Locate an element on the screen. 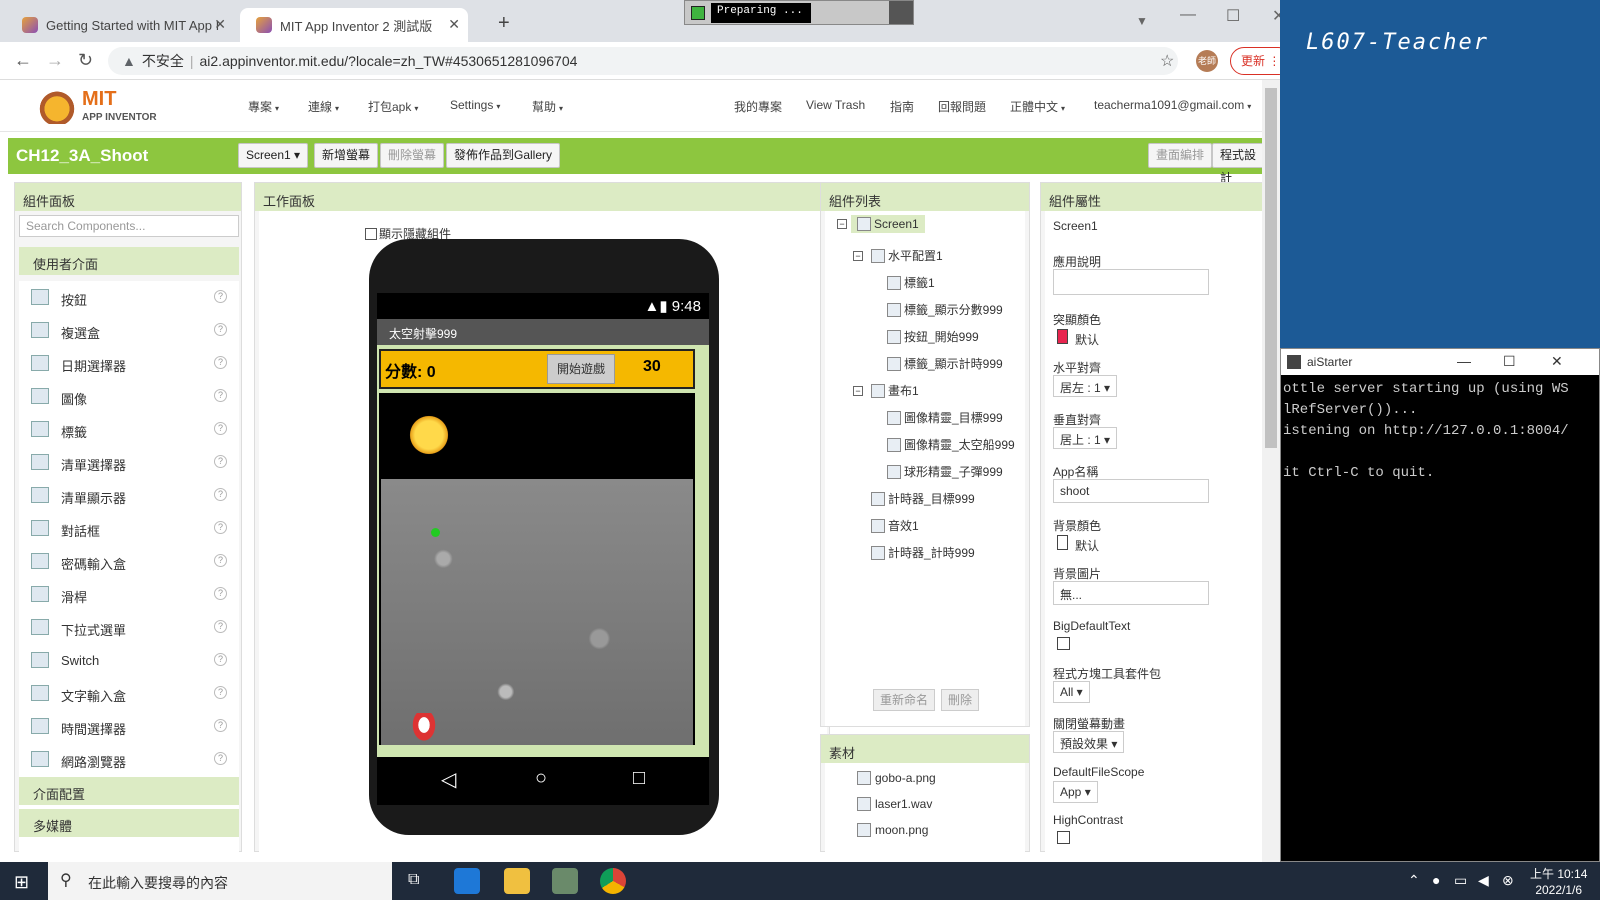 The image size is (1600, 900). windows-start-icon: ⊞ is located at coordinates (21, 882).